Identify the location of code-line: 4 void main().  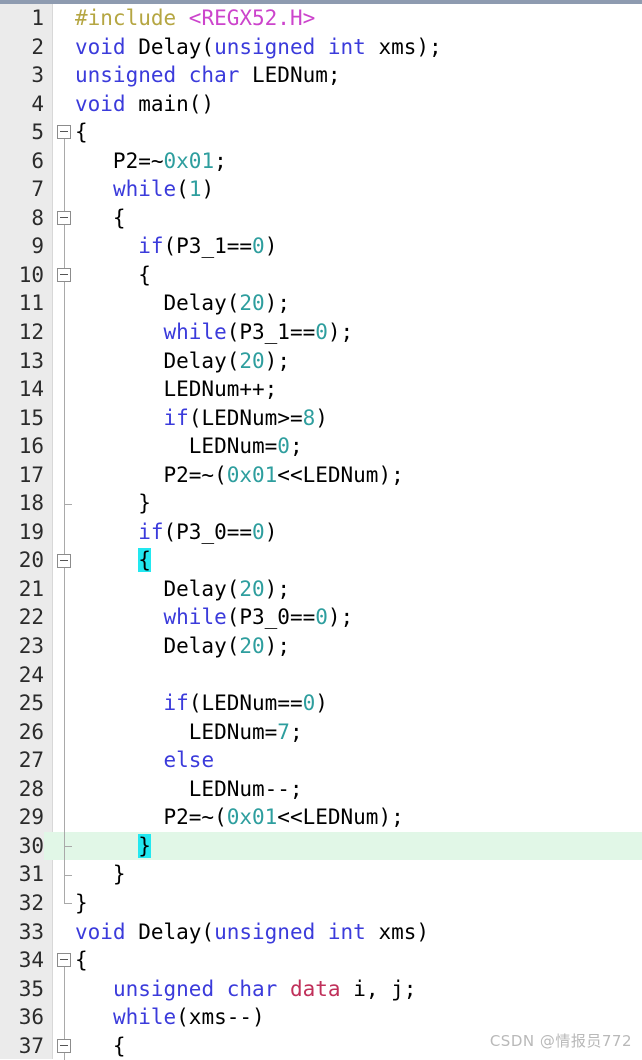
(321, 104).